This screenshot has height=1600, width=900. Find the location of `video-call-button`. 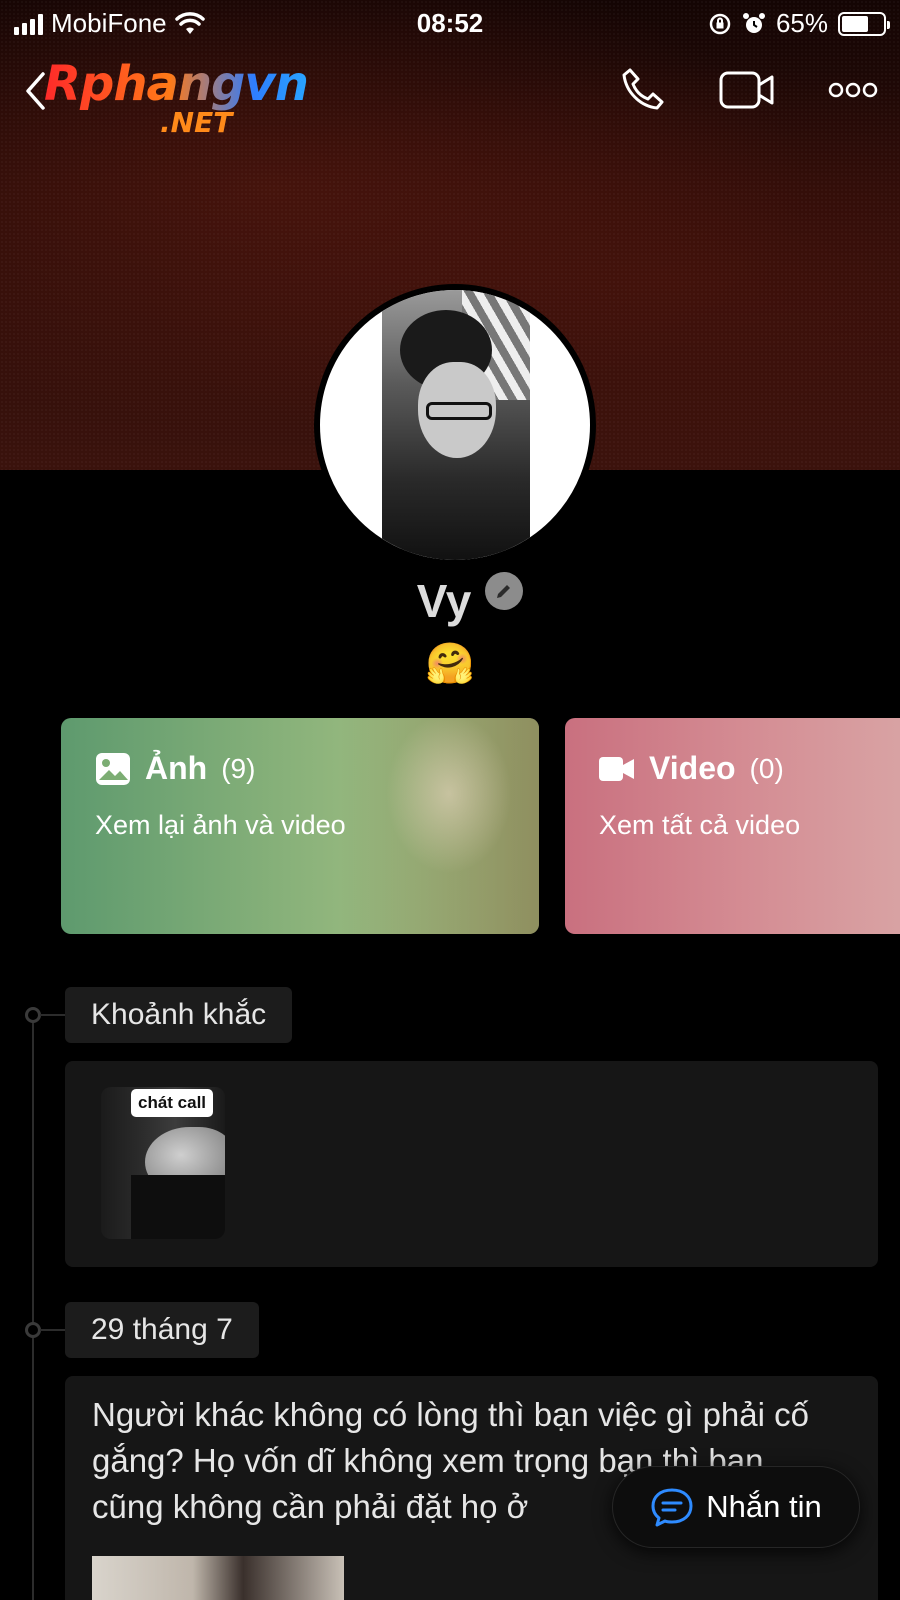

video-call-button is located at coordinates (747, 92).